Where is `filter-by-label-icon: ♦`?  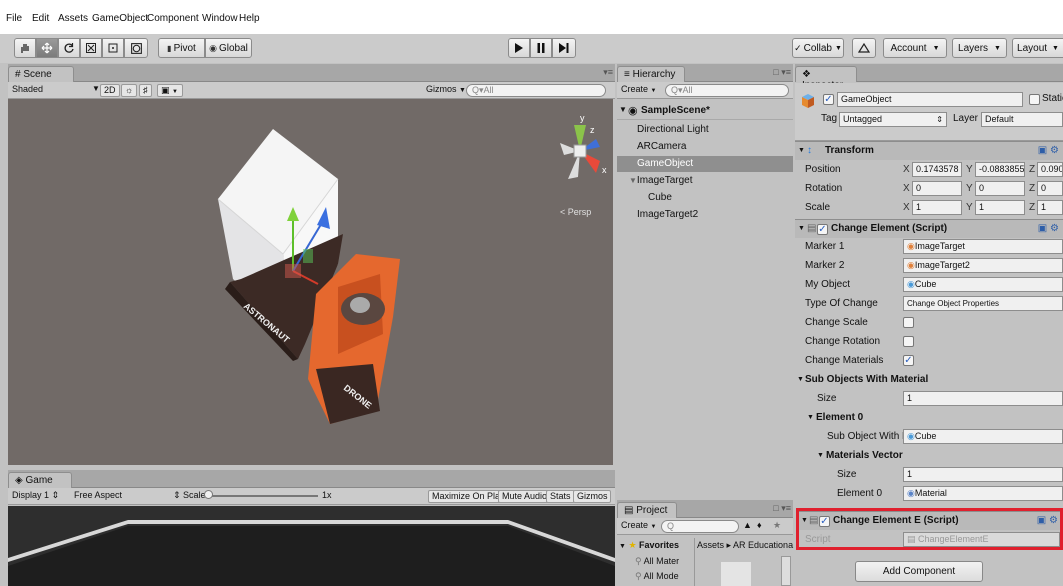 filter-by-label-icon: ♦ is located at coordinates (759, 525).